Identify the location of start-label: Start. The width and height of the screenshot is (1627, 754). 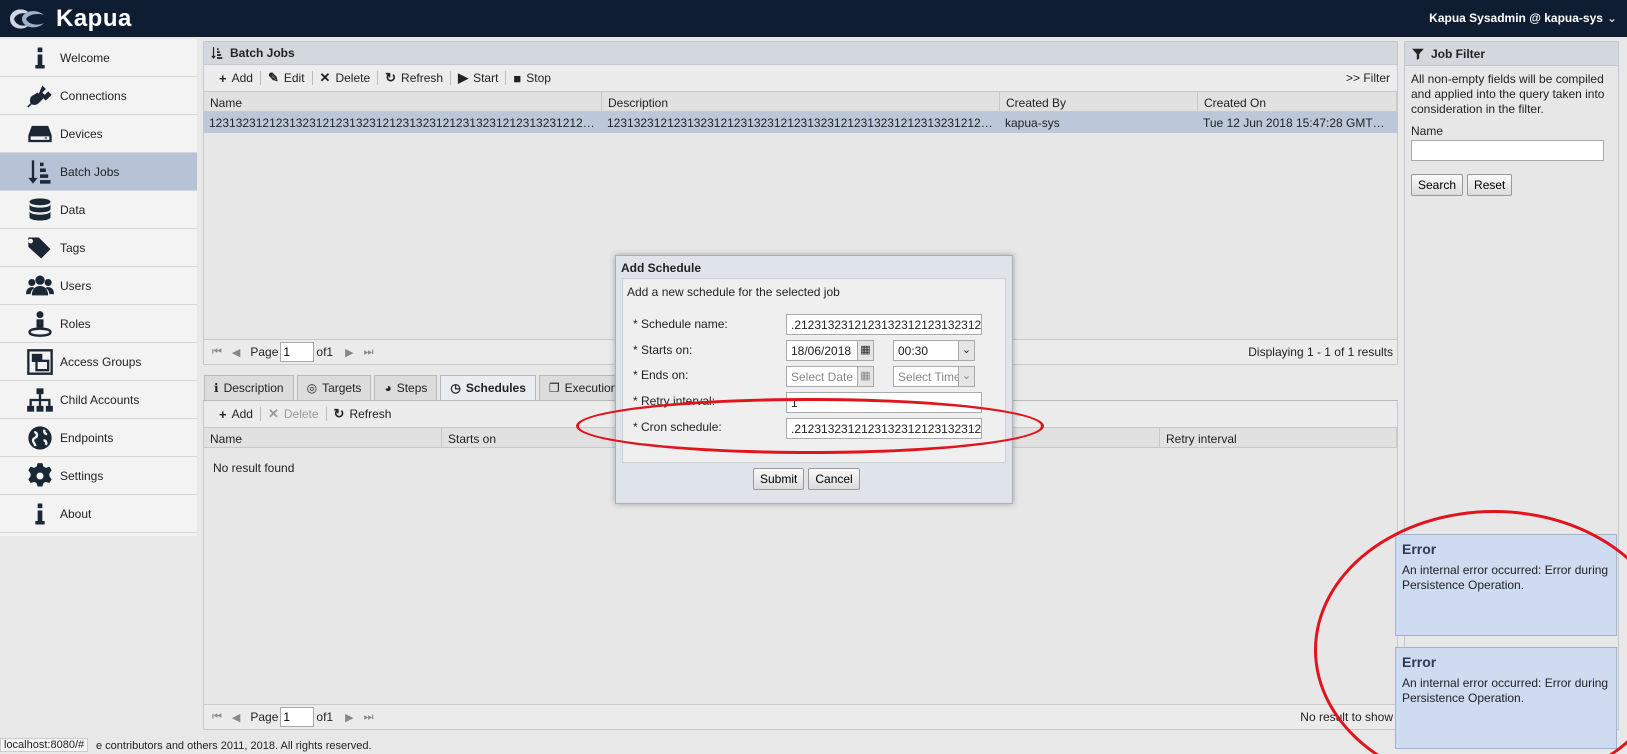
(486, 78).